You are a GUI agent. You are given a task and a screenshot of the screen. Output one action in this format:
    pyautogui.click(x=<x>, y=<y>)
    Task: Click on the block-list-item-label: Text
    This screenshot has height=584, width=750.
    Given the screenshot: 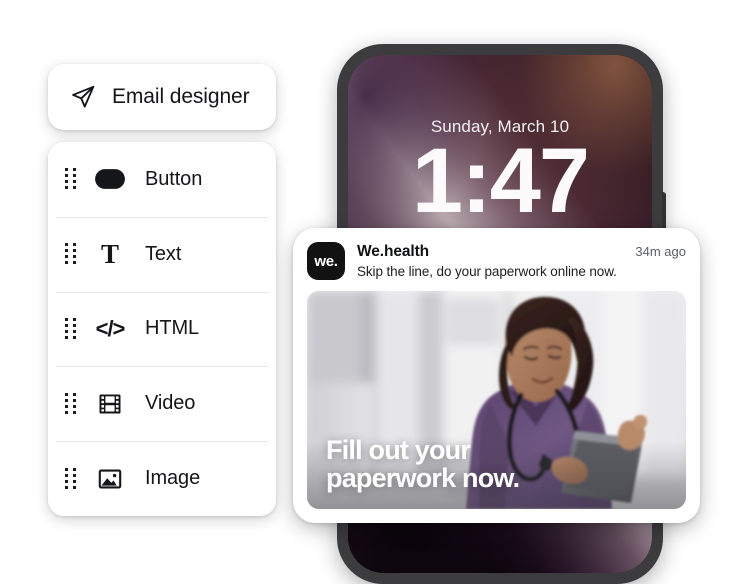 What is the action you would take?
    pyautogui.click(x=163, y=253)
    